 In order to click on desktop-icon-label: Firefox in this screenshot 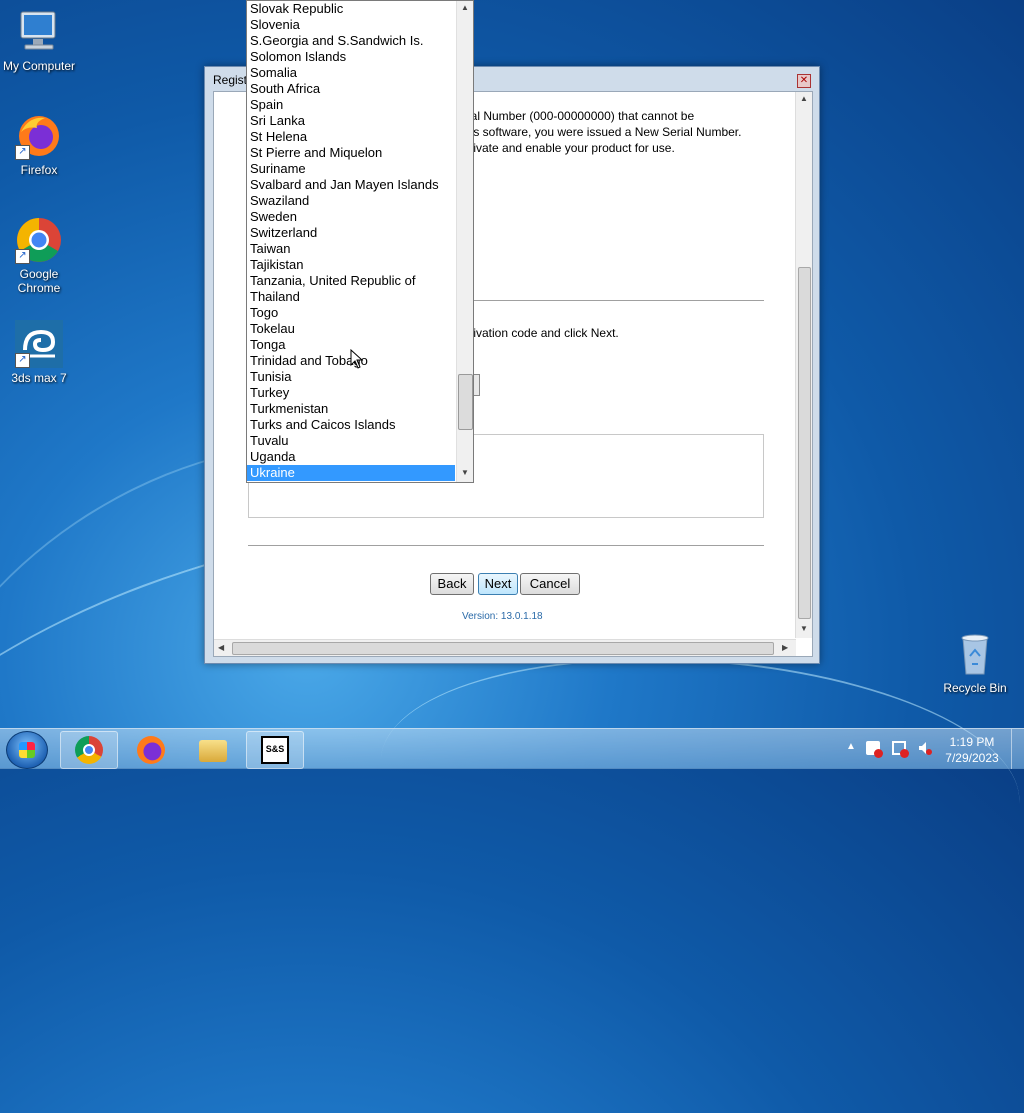, I will do `click(39, 170)`.